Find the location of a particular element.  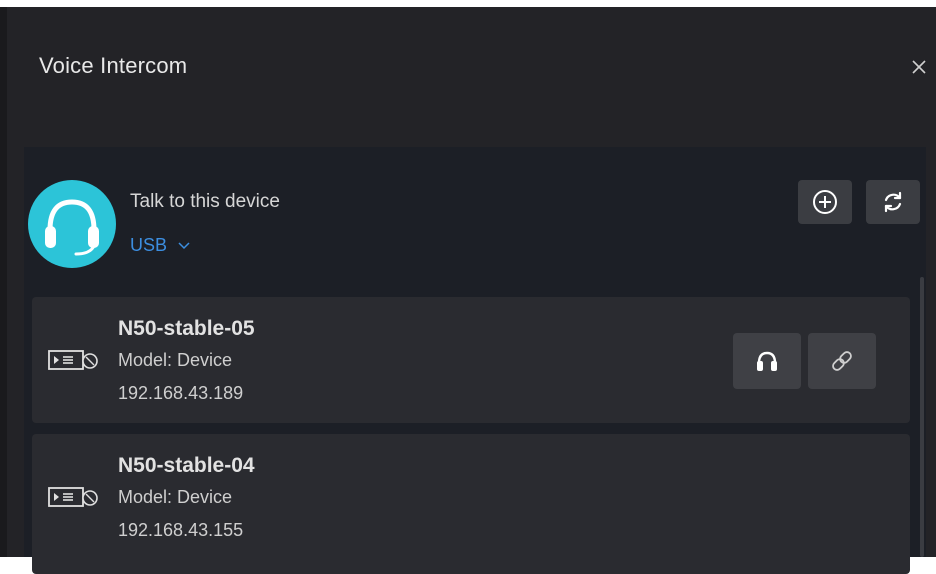

device-ip: 192.168.43.155 is located at coordinates (181, 530).